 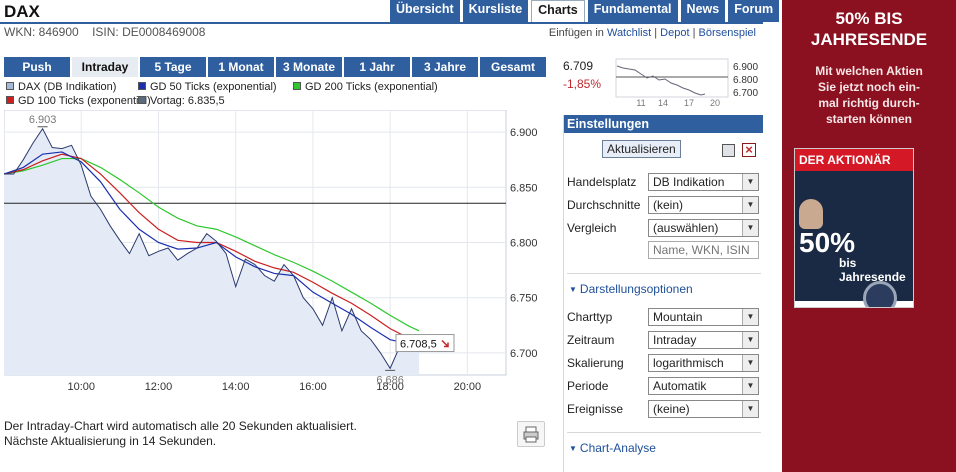 I want to click on x-tick-label: 14:00, so click(x=236, y=387).